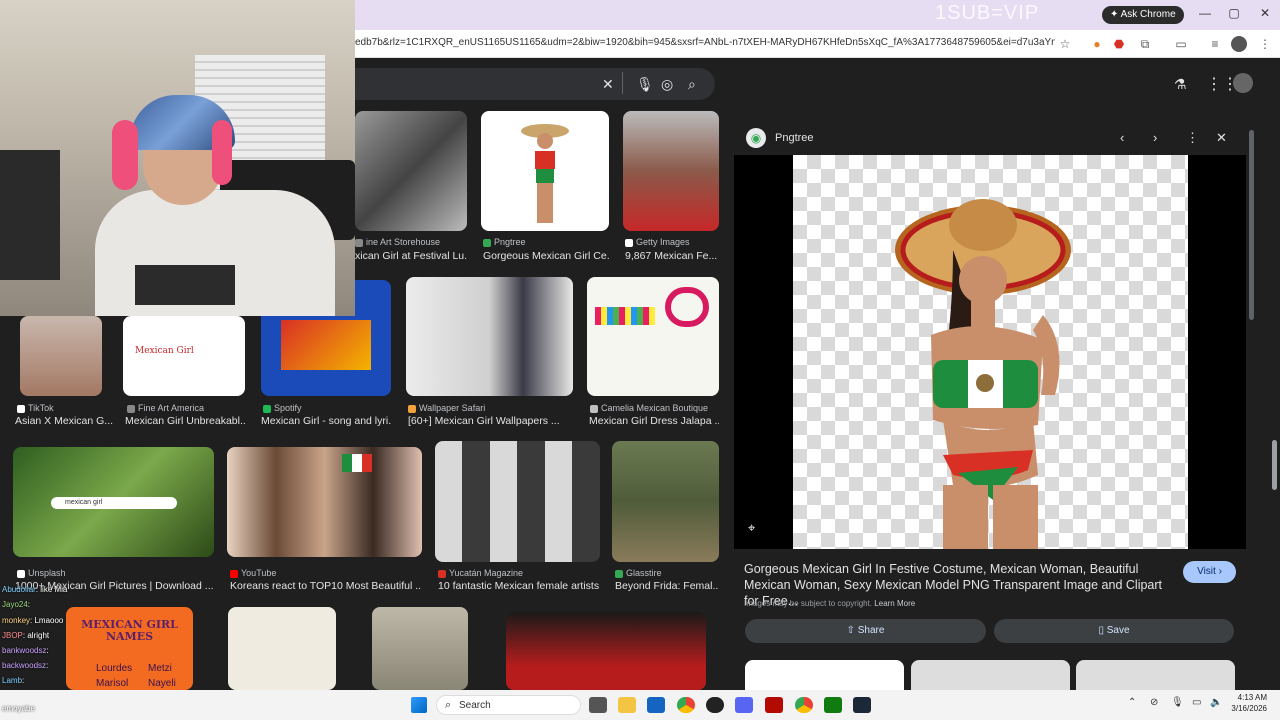 The width and height of the screenshot is (1280, 720). Describe the element at coordinates (419, 705) in the screenshot. I see `windows-start-icon` at that location.